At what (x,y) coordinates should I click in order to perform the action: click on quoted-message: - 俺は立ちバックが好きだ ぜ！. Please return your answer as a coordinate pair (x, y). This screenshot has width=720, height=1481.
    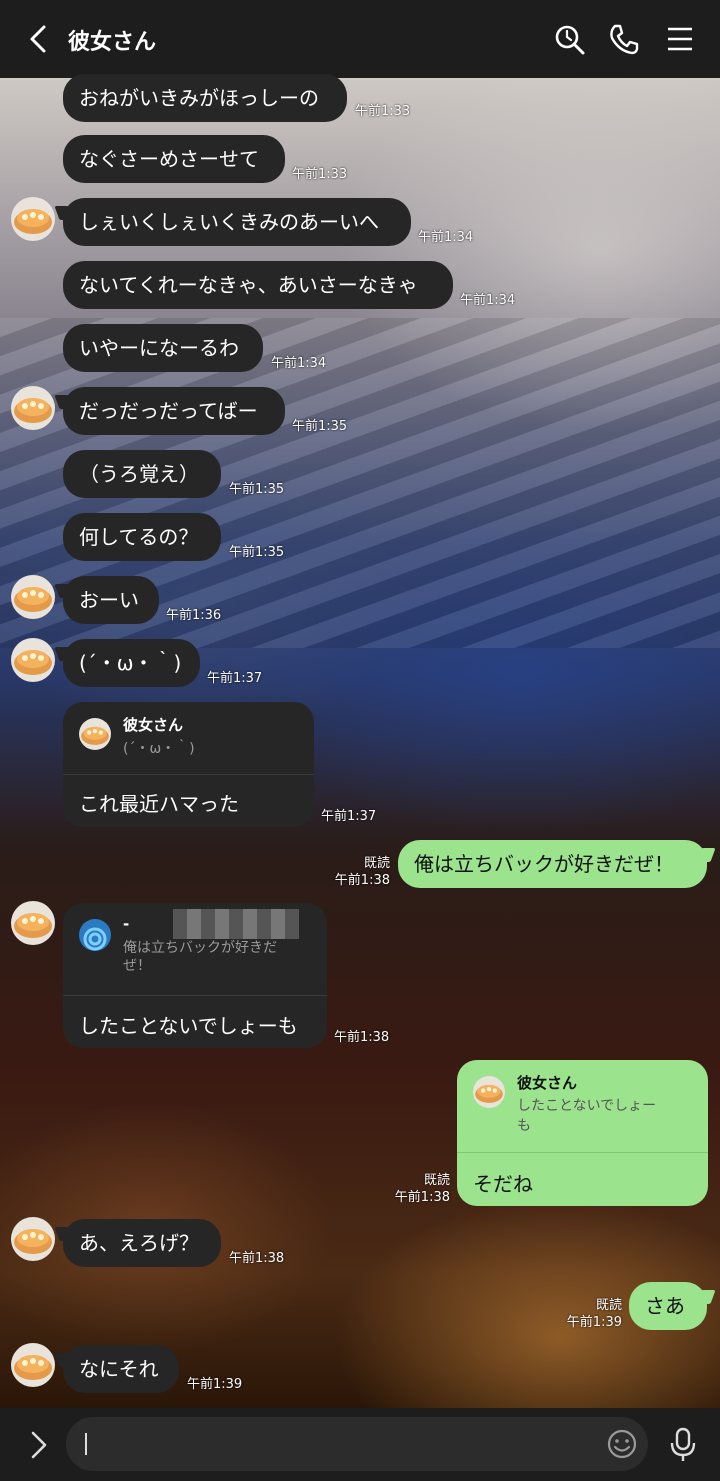
    Looking at the image, I should click on (195, 949).